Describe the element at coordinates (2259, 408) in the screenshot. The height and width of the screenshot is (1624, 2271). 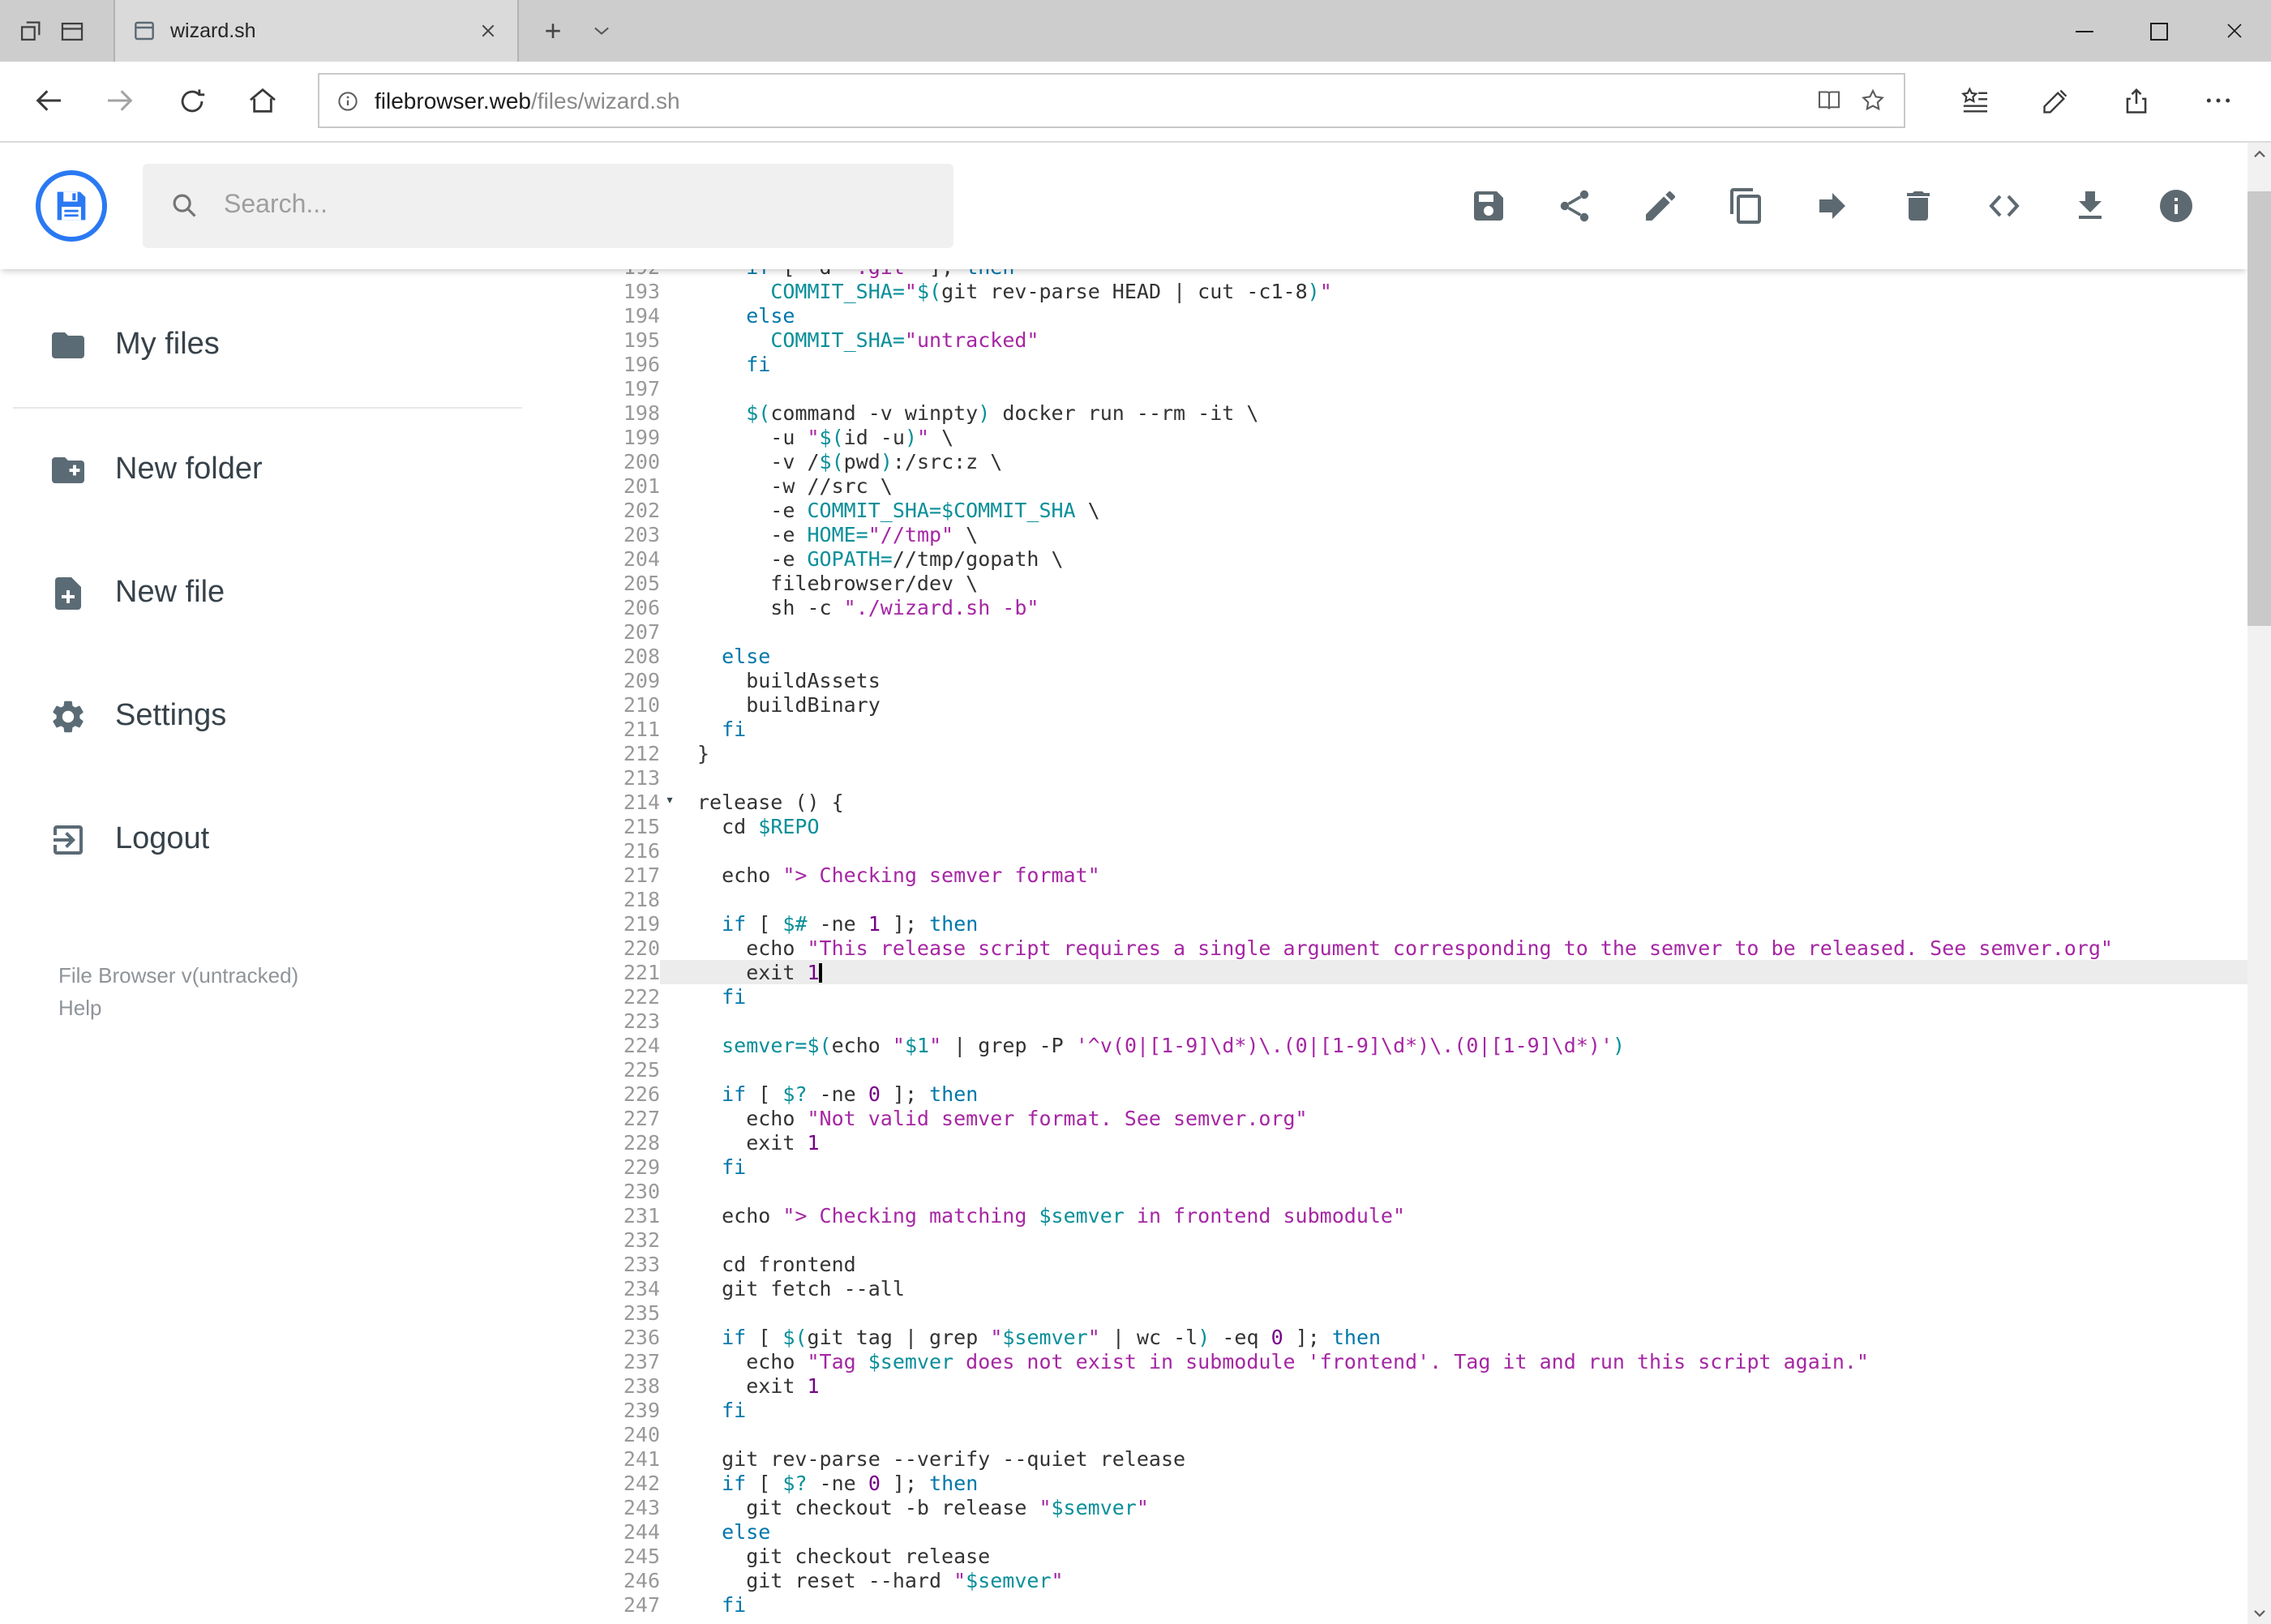
I see `scrollbar-thumb` at that location.